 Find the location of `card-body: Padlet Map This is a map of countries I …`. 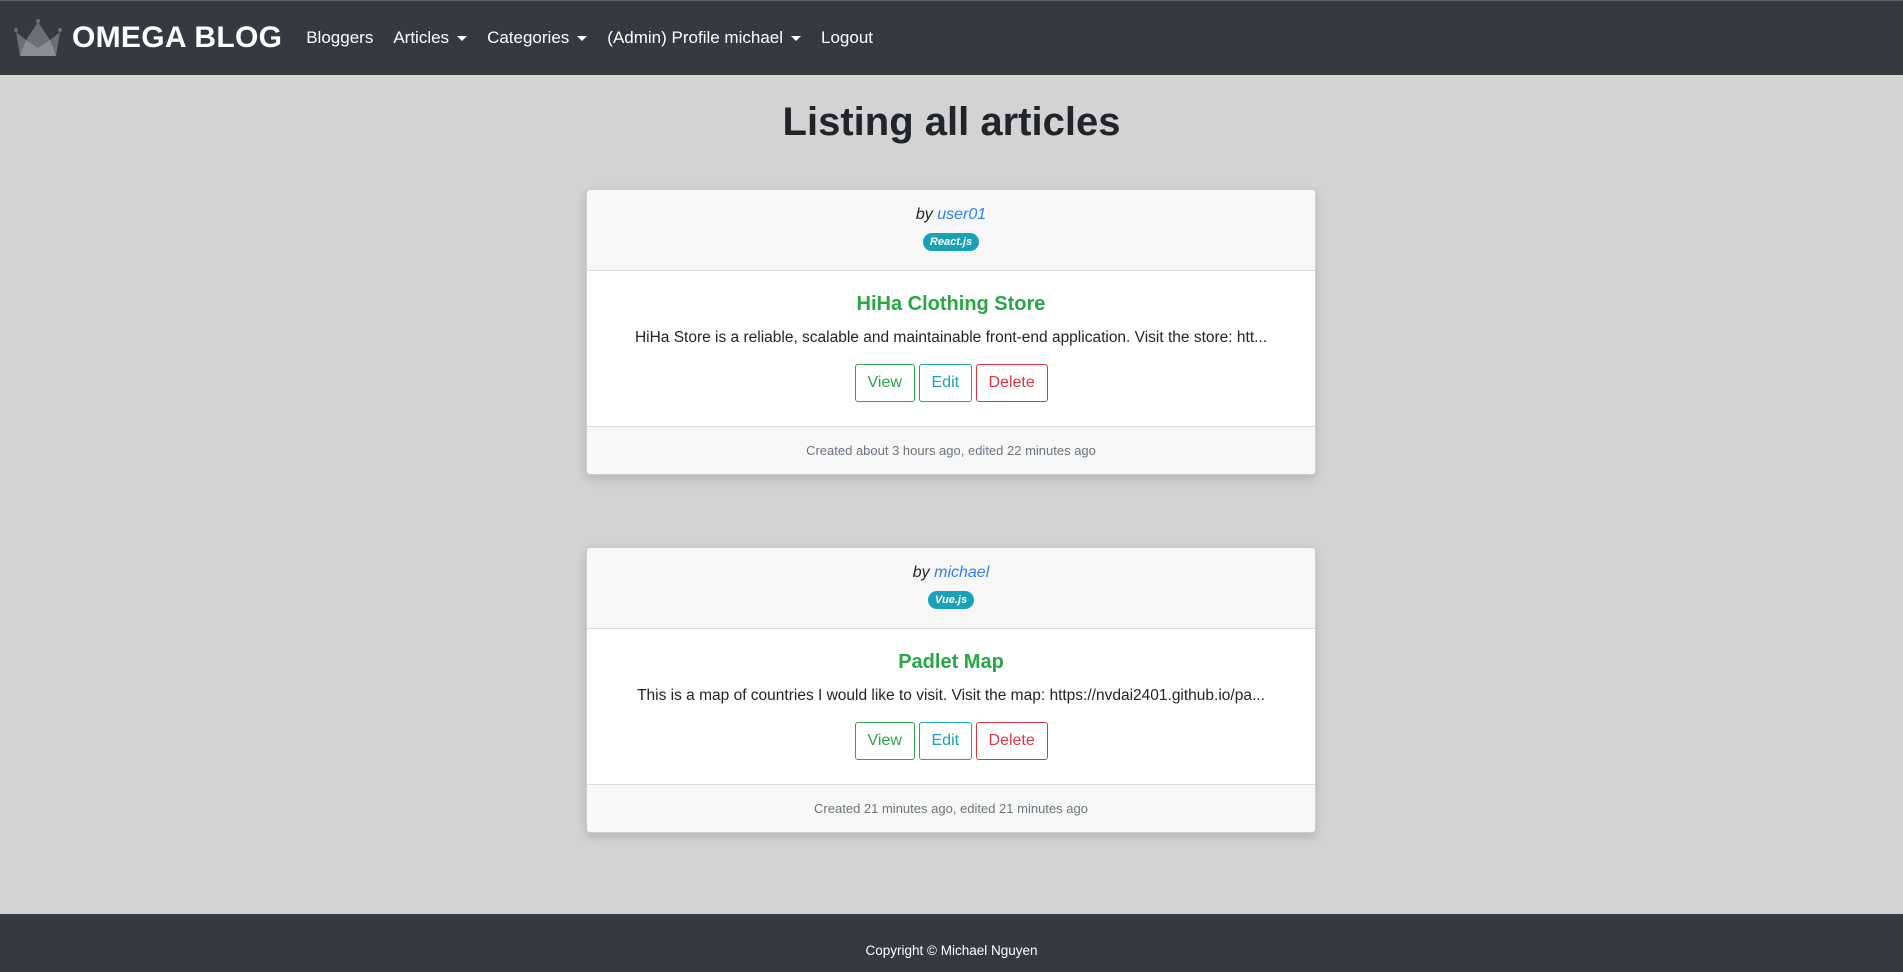

card-body: Padlet Map This is a map of countries I … is located at coordinates (951, 706).